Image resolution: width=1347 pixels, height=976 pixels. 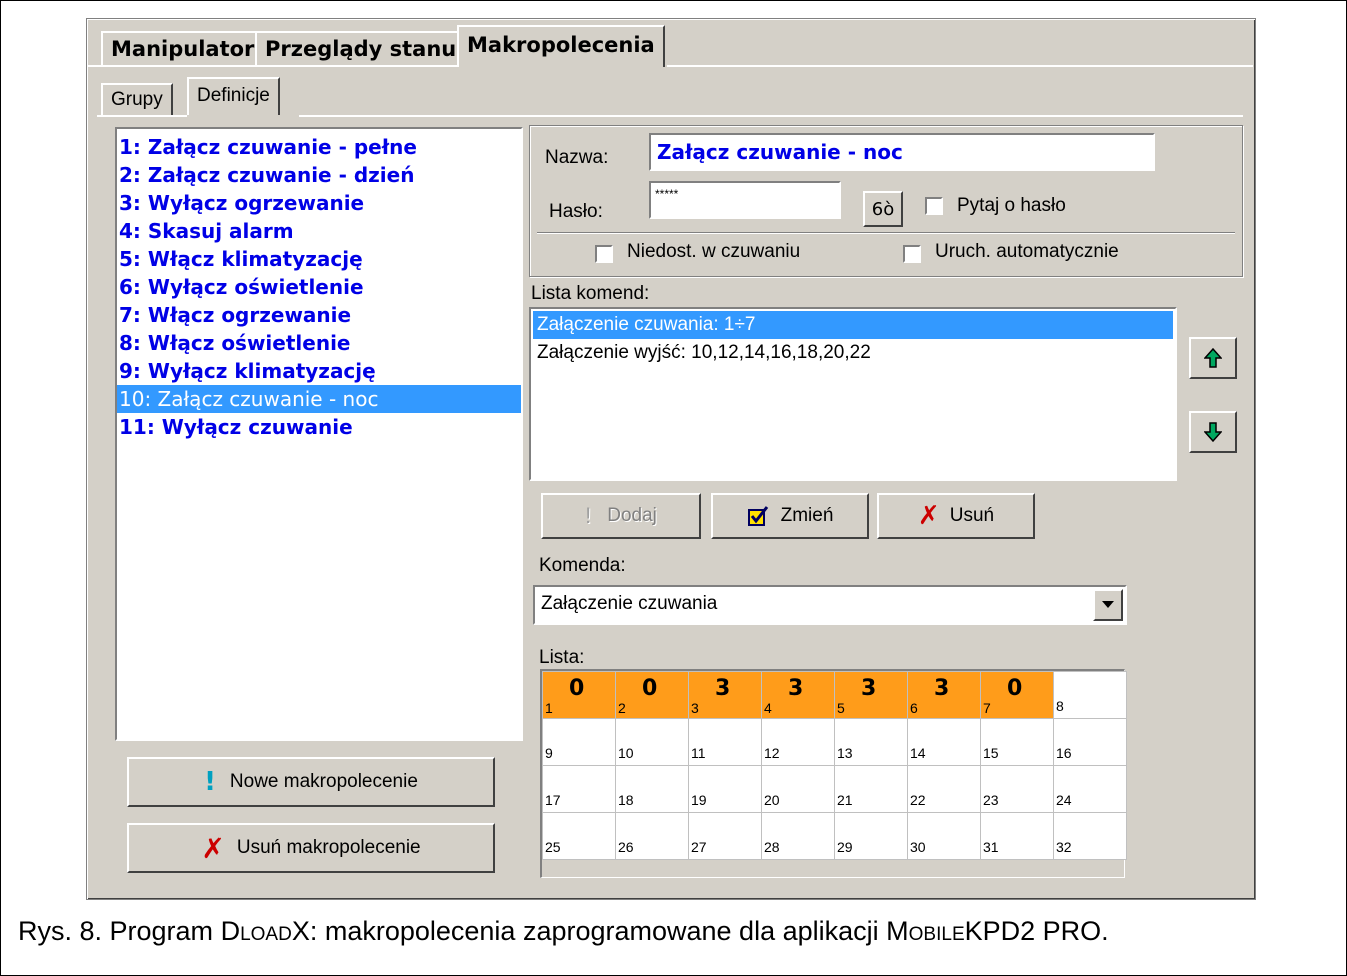 I want to click on zone-number: 13, so click(x=845, y=753).